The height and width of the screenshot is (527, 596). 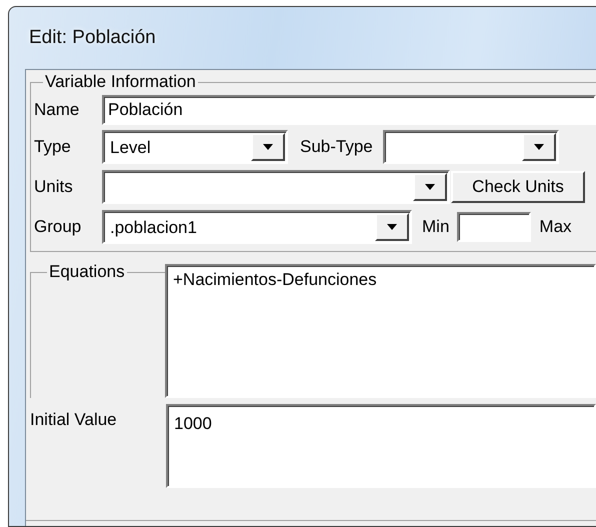 What do you see at coordinates (257, 227) in the screenshot?
I see `dropdown: .poblacion1` at bounding box center [257, 227].